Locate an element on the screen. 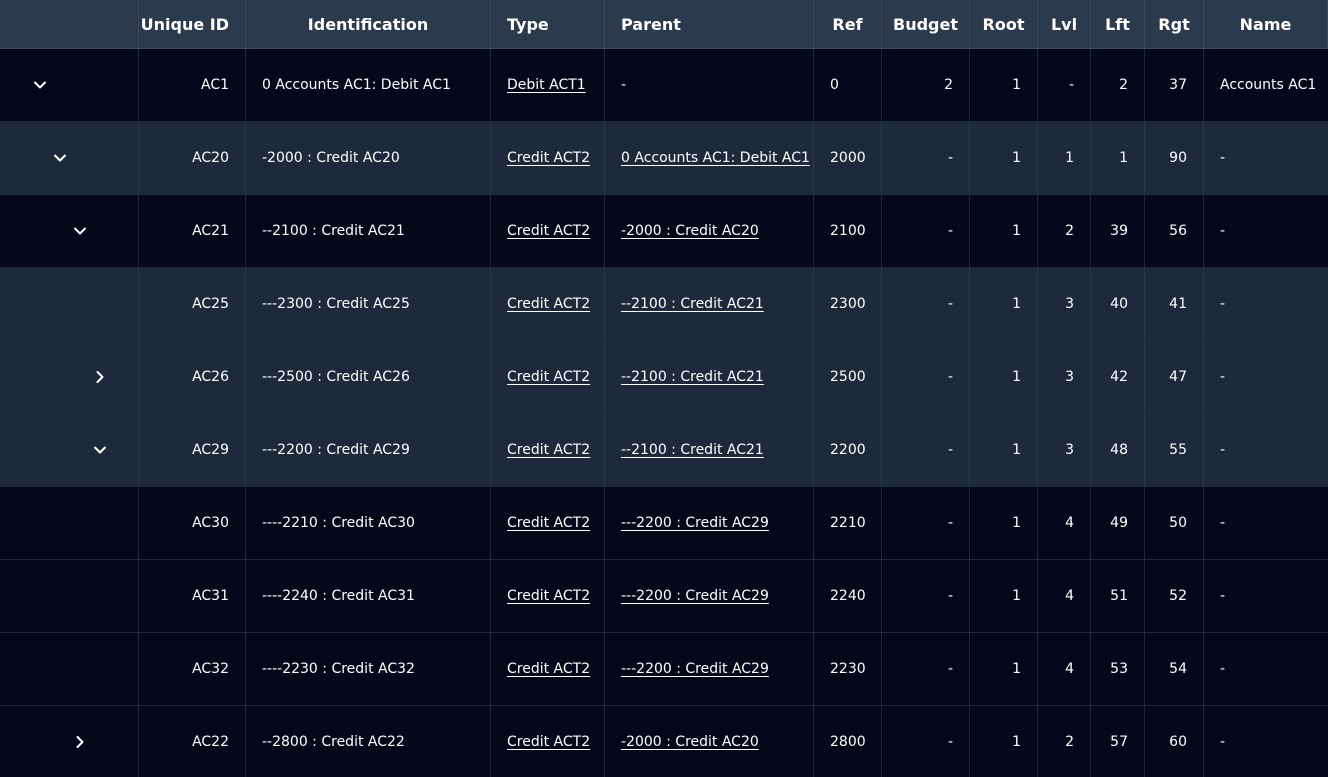  type-link: Debit ACT1 is located at coordinates (546, 85).